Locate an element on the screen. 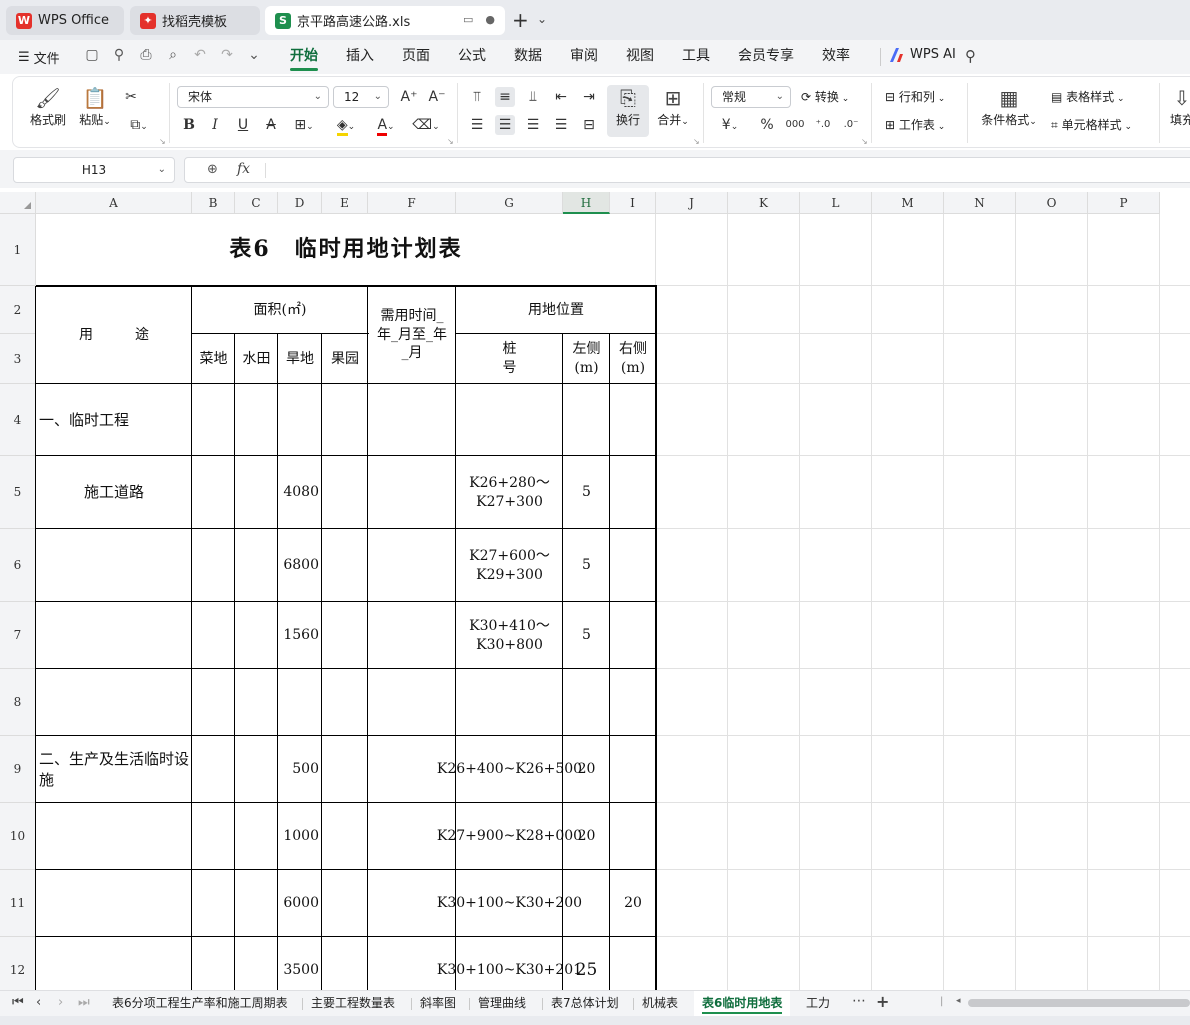 This screenshot has height=1025, width=1190. print-icon: ⎙ is located at coordinates (146, 55).